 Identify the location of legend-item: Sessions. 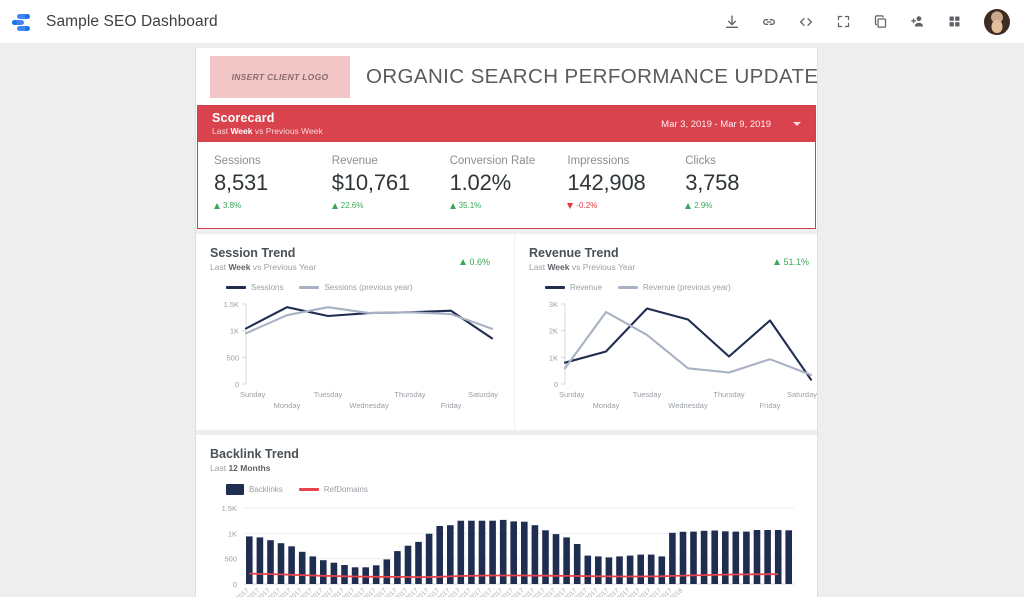
(254, 287).